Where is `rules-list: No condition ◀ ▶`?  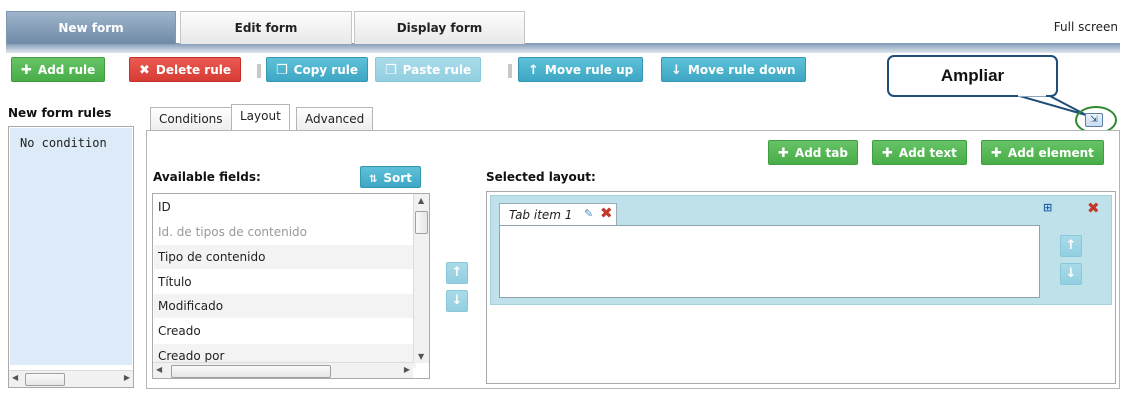 rules-list: No condition ◀ ▶ is located at coordinates (71, 257).